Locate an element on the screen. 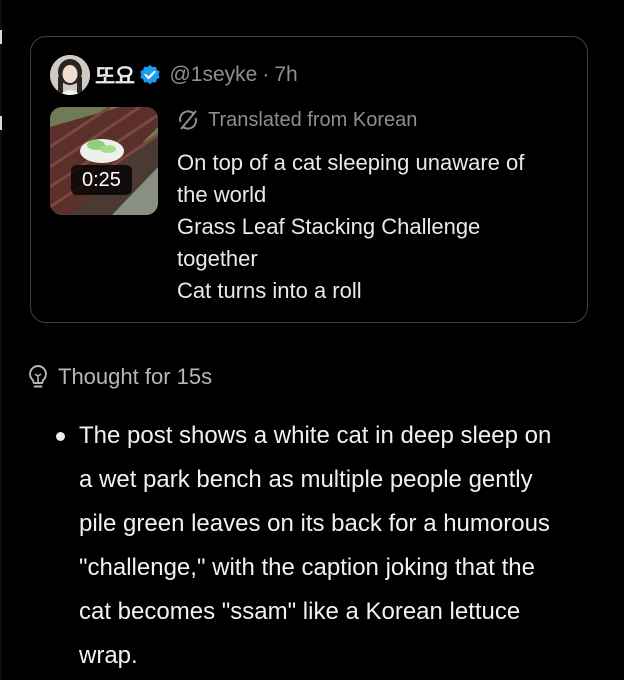  tweet-text-line: the world is located at coordinates (222, 194).